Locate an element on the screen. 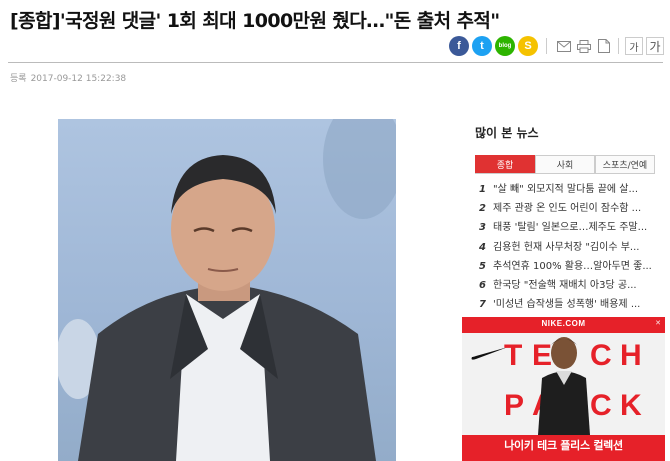  dateline: 등록 2017-09-12 15:22:38 is located at coordinates (70, 77).